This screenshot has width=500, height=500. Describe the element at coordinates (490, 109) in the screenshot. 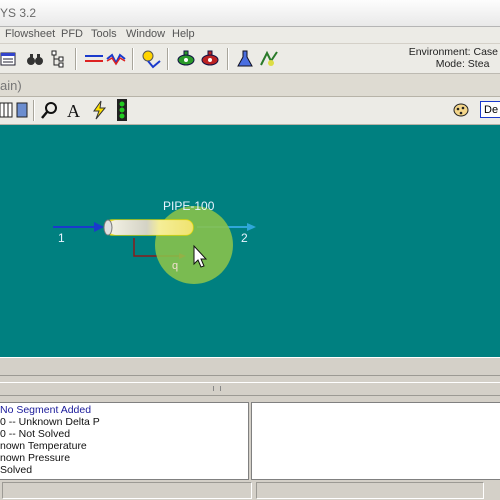

I see `color-scheme-dropdown: De` at that location.